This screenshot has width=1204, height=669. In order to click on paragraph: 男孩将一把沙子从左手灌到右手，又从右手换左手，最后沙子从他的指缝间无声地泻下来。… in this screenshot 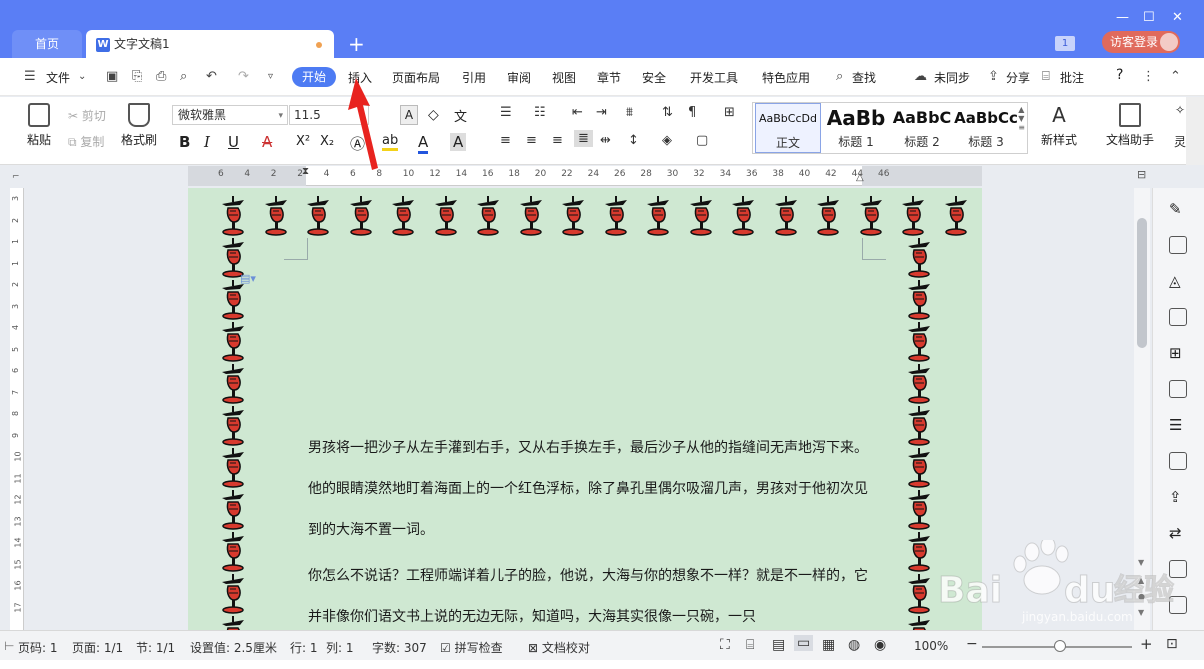, I will do `click(588, 489)`.